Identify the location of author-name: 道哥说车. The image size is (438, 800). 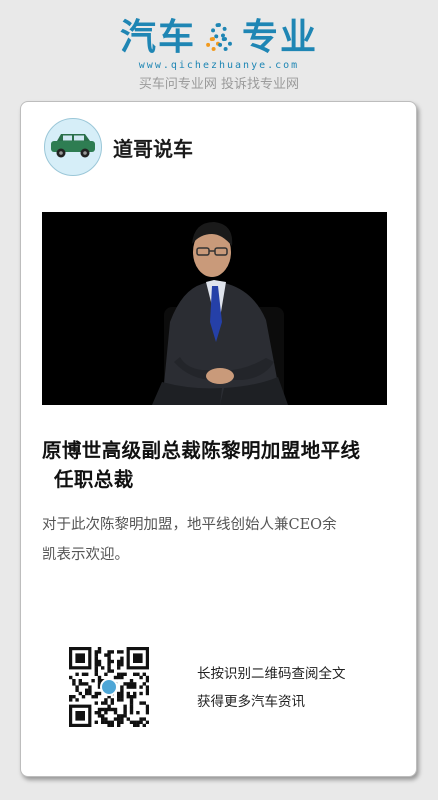
(153, 147).